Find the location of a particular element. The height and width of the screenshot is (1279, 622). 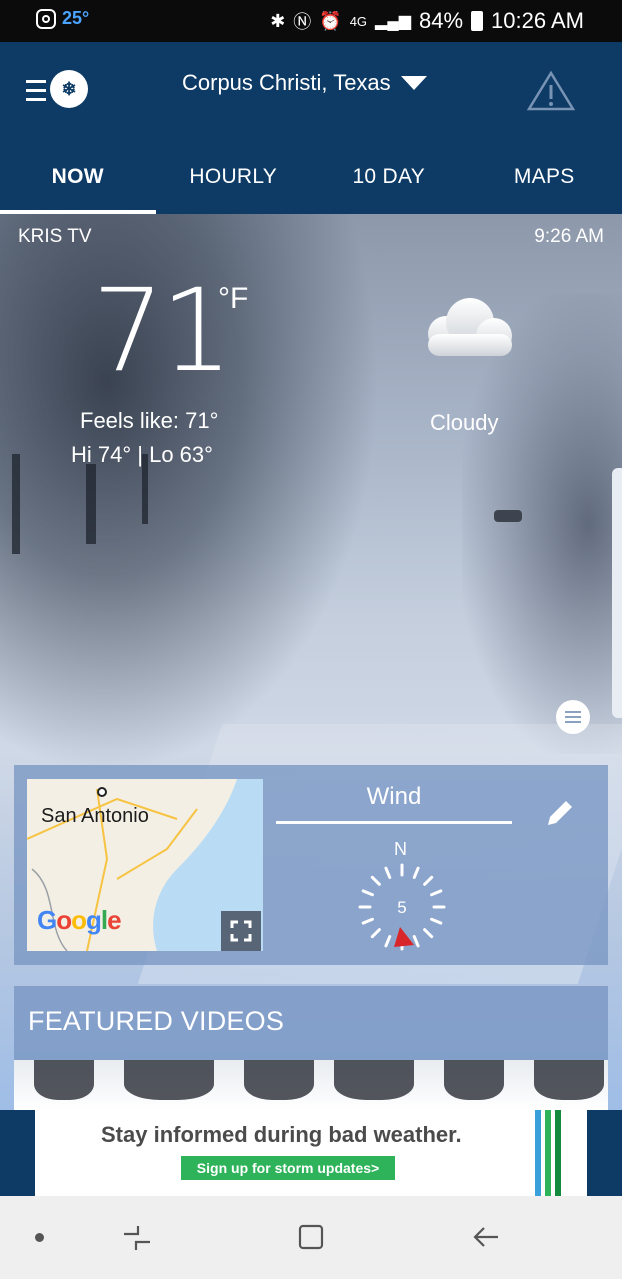

tab-bar: NOW HOURLY 10 DAY MAPS is located at coordinates (311, 183).